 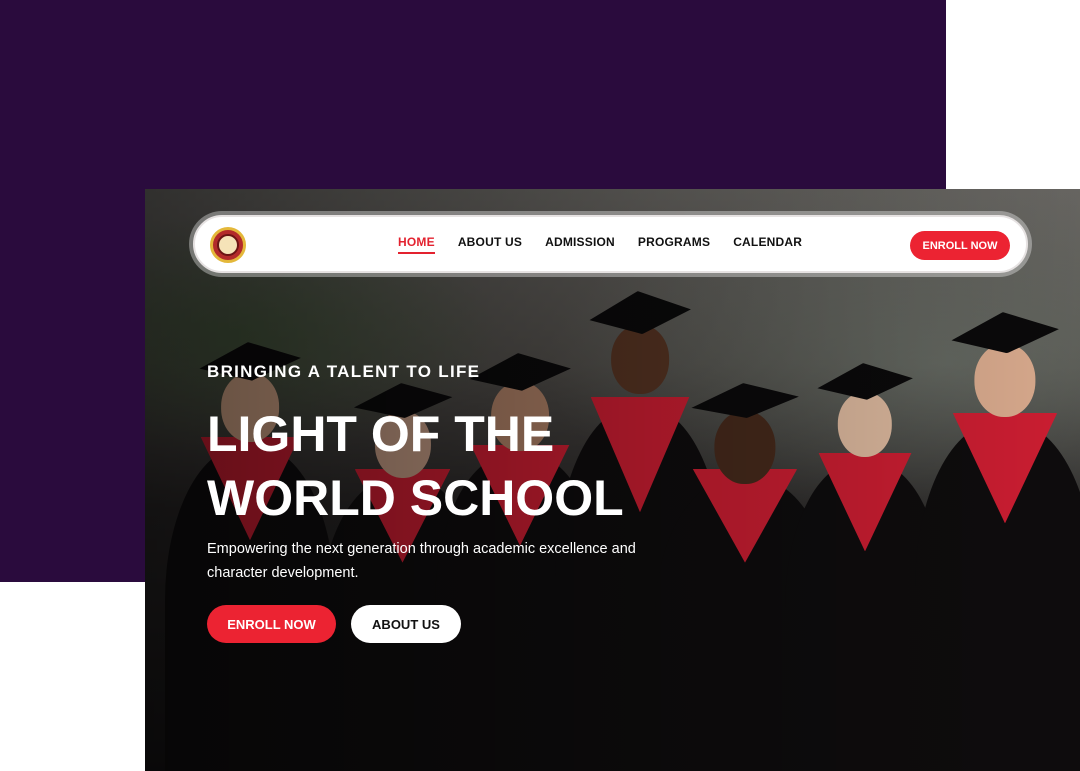 I want to click on nav-item-programs: PROGRAMS, so click(x=674, y=244).